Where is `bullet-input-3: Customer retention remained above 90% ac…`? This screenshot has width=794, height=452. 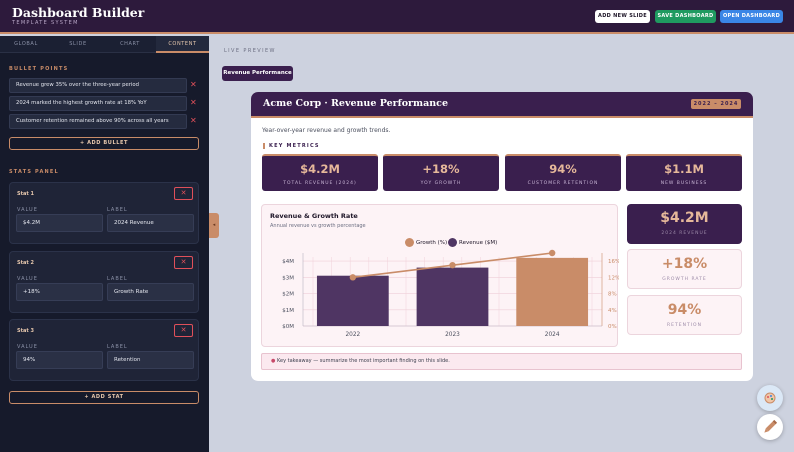
bullet-input-3: Customer retention remained above 90% ac… is located at coordinates (98, 121).